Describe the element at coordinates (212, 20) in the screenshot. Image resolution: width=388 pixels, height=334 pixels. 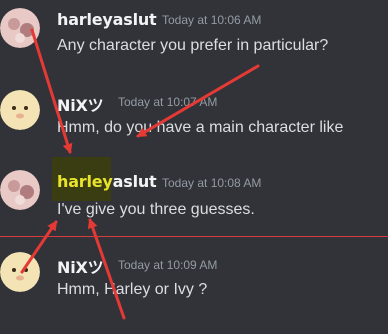
I see `timestamp: Today at 10:06 AM` at that location.